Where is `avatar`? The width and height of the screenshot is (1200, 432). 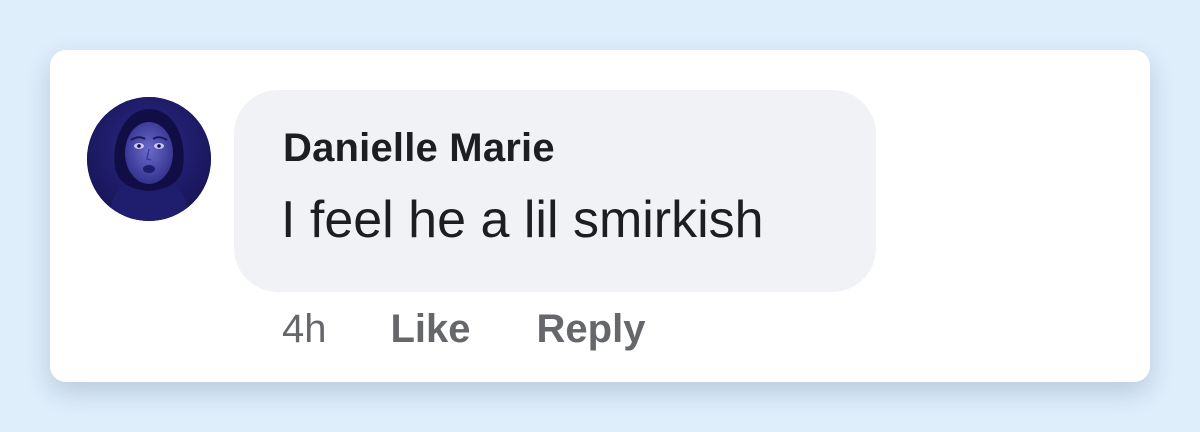
avatar is located at coordinates (149, 159).